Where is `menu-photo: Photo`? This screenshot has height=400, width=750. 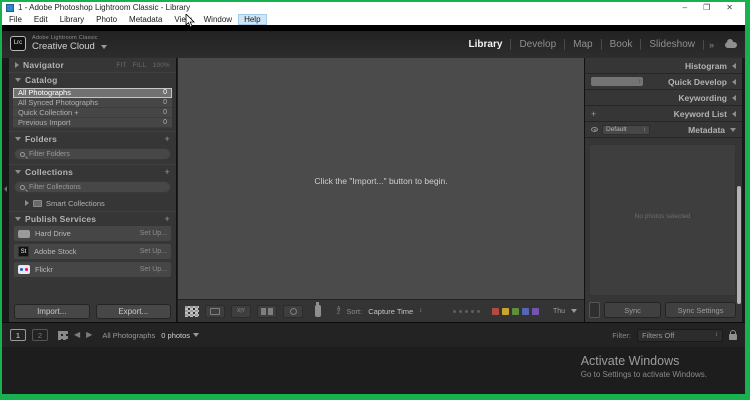
menu-photo: Photo is located at coordinates (106, 19).